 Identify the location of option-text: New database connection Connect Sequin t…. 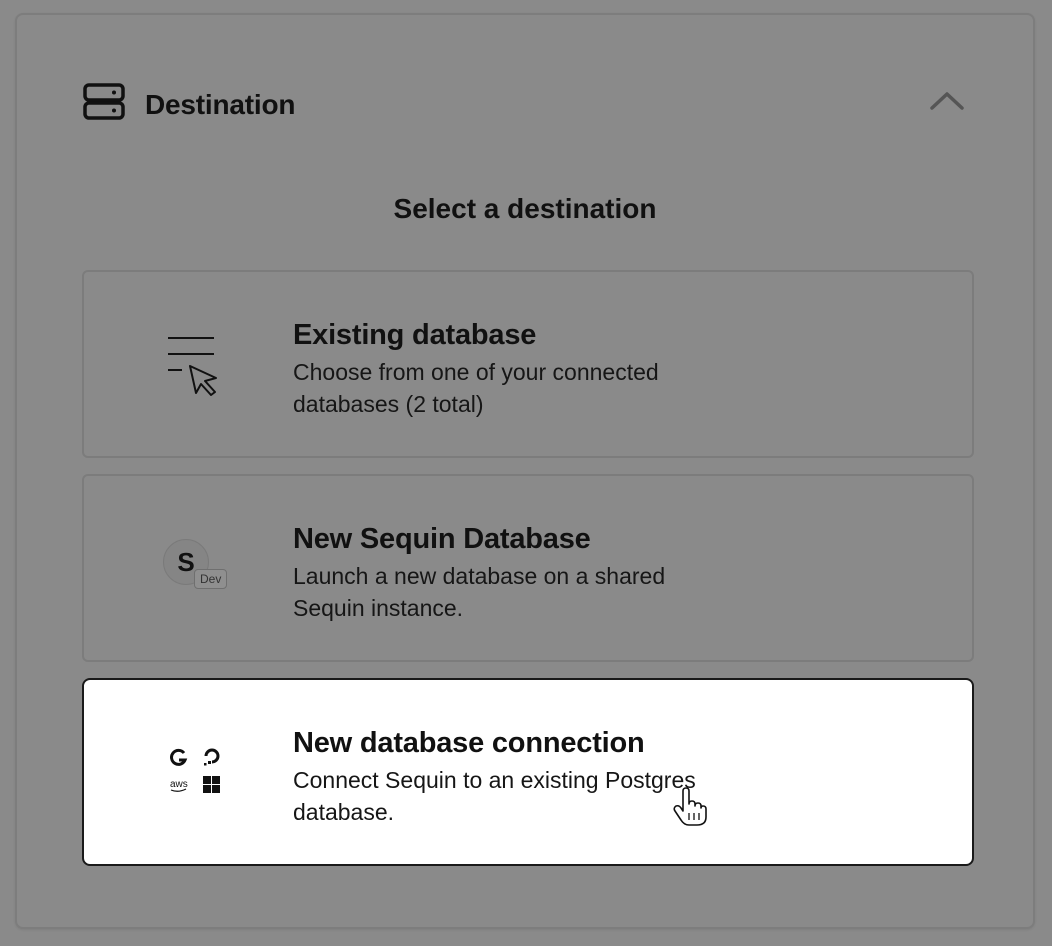
(513, 777).